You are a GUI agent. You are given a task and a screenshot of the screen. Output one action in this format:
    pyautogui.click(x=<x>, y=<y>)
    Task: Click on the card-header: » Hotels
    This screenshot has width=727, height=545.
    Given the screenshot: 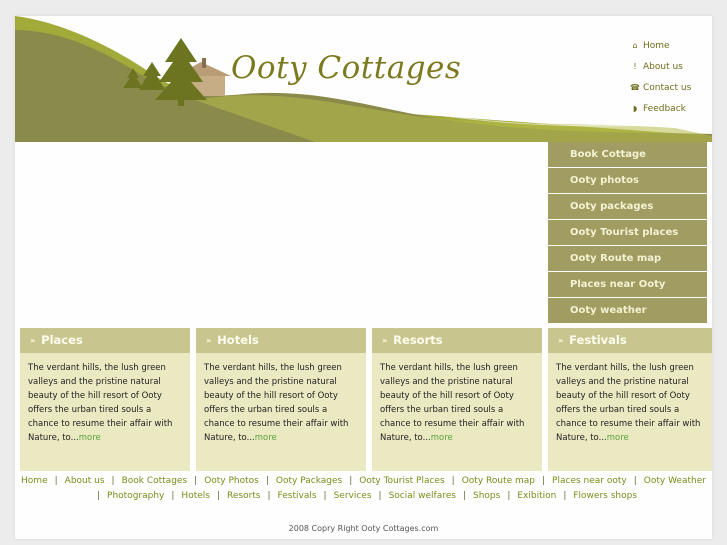 What is the action you would take?
    pyautogui.click(x=281, y=340)
    